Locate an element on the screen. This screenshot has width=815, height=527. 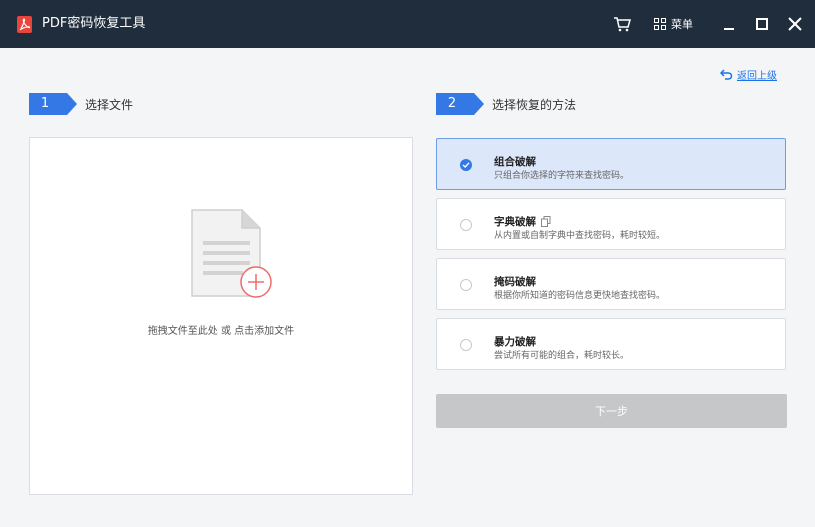
back-link: 返回上级 is located at coordinates (748, 74).